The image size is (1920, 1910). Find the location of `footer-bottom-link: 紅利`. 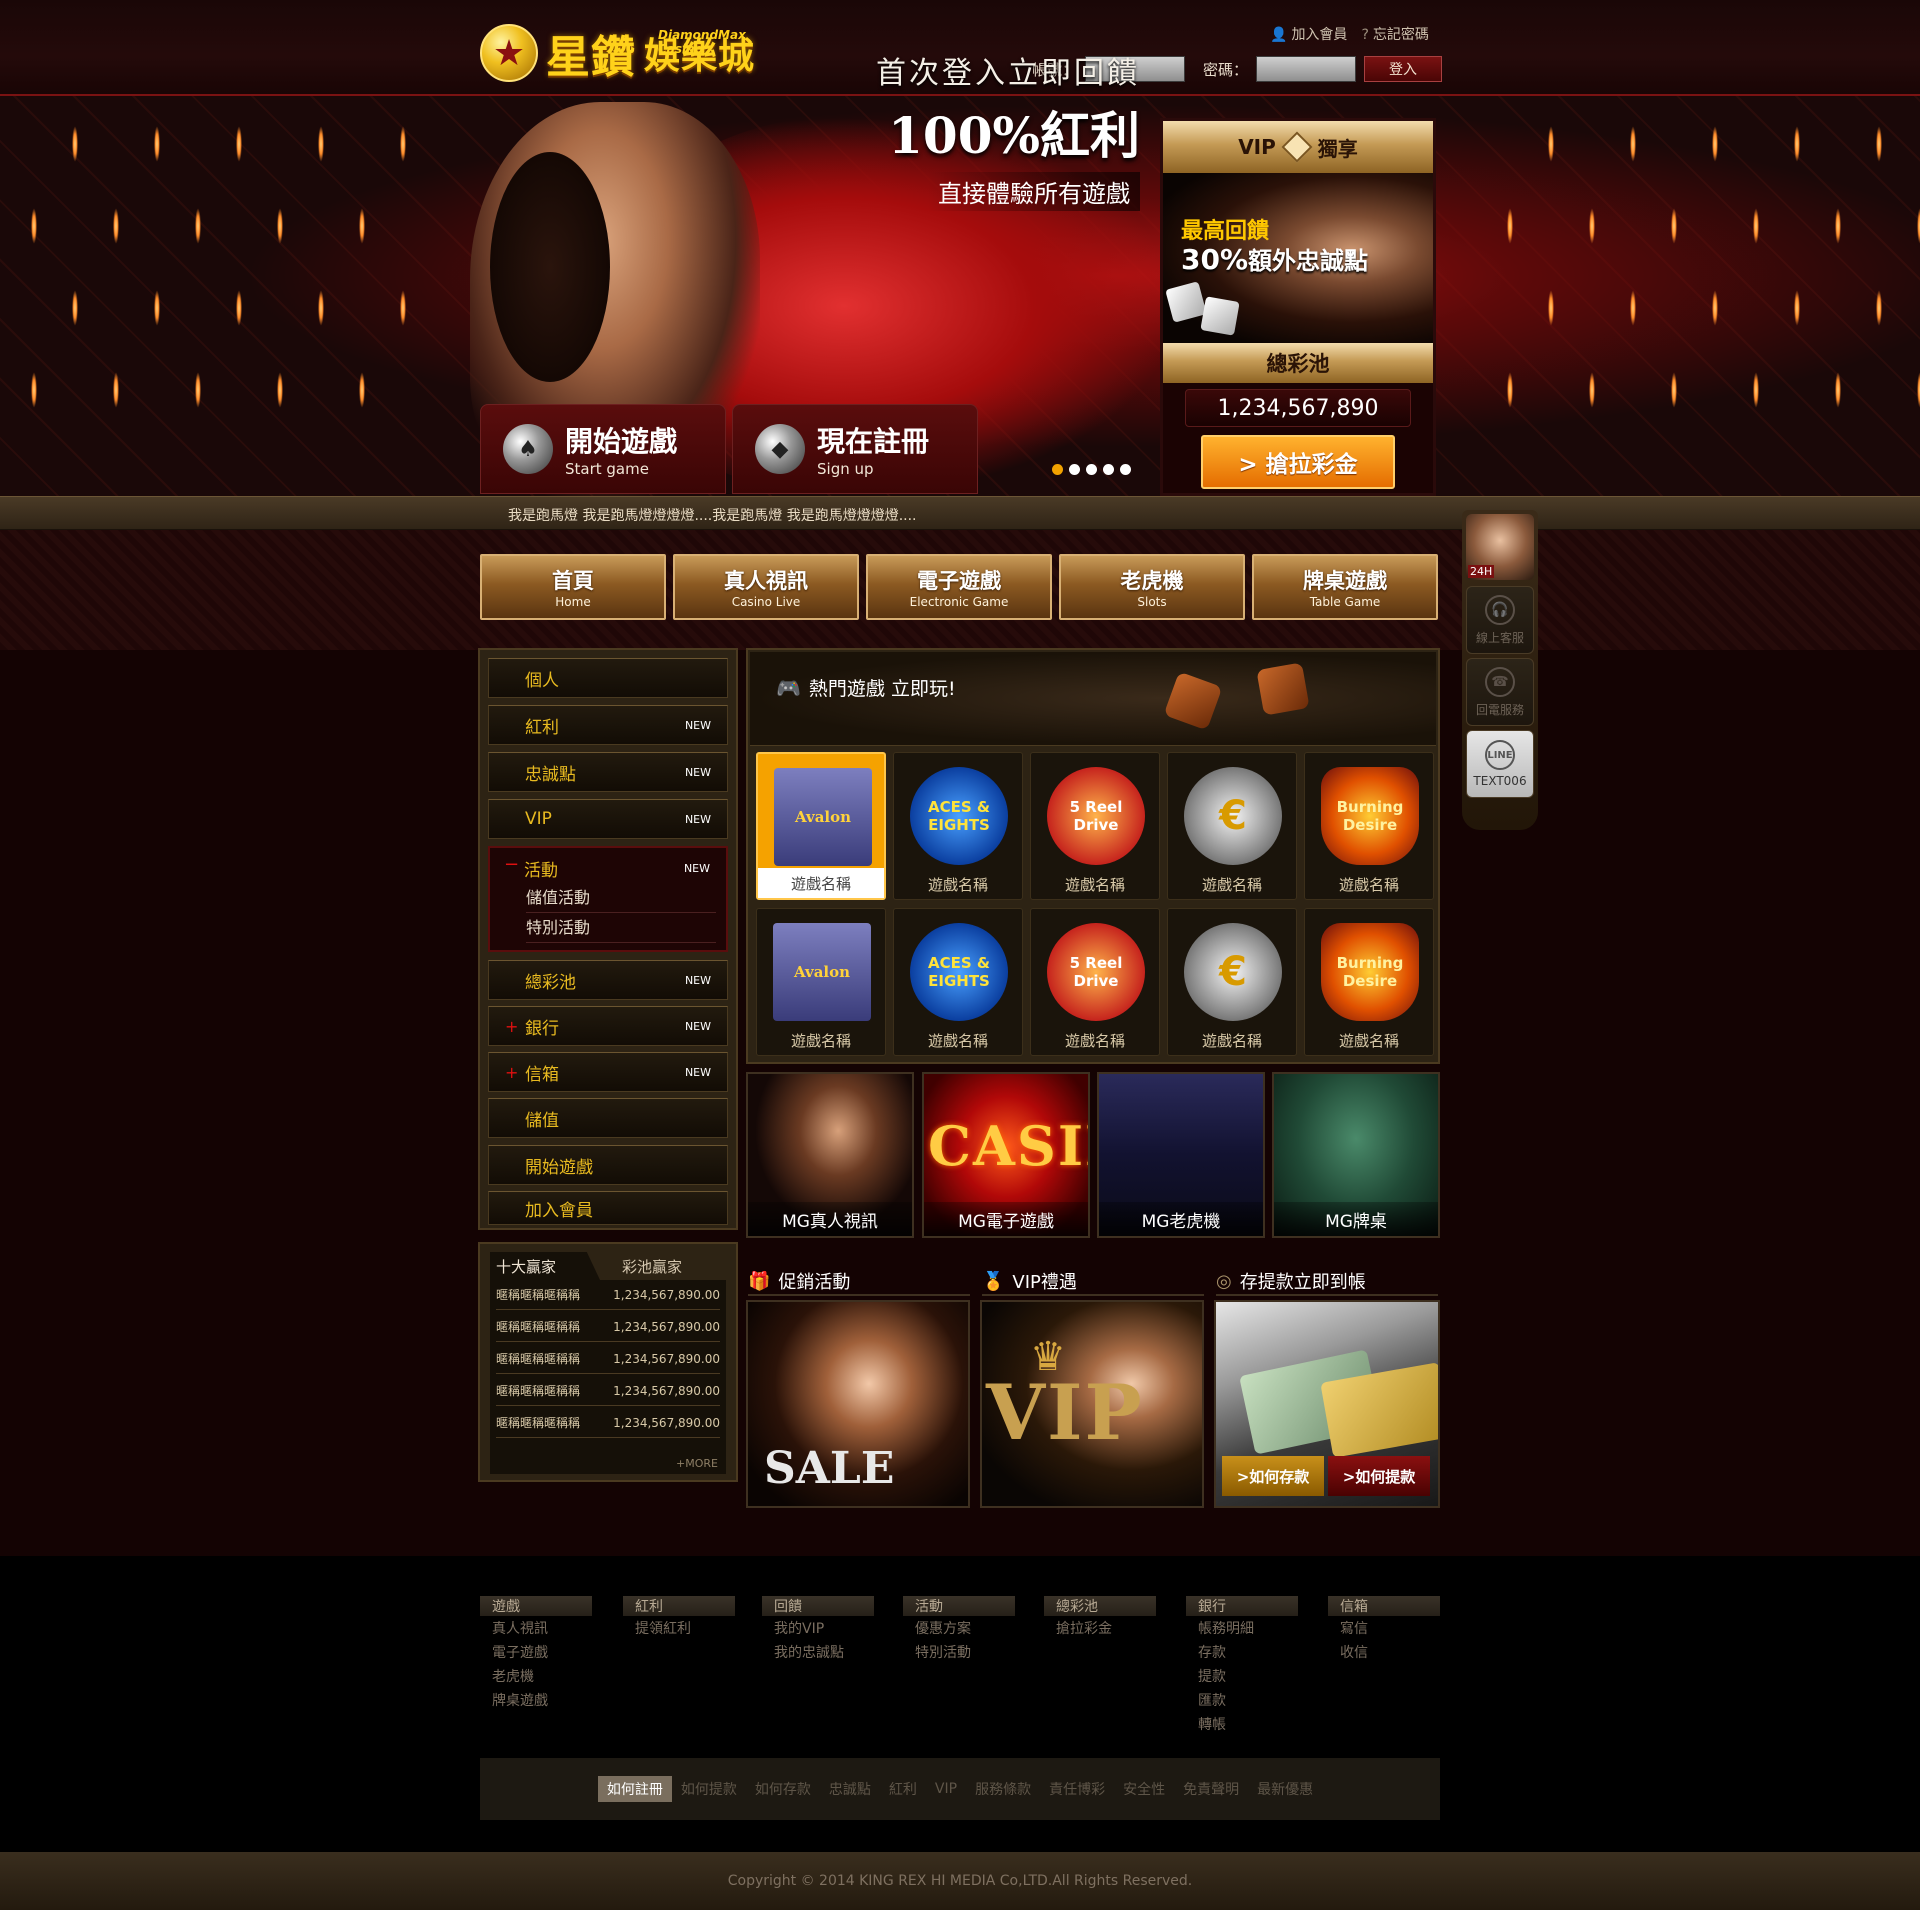

footer-bottom-link: 紅利 is located at coordinates (903, 1789).